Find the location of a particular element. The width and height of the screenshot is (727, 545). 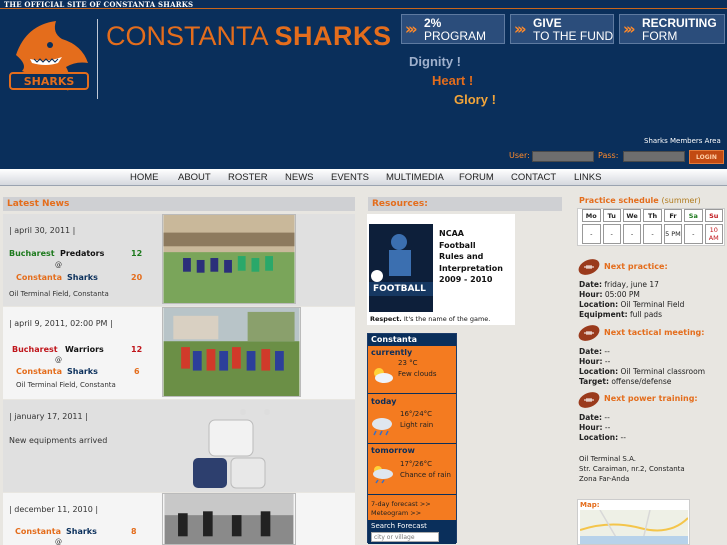

day-header: Su is located at coordinates (713, 215).